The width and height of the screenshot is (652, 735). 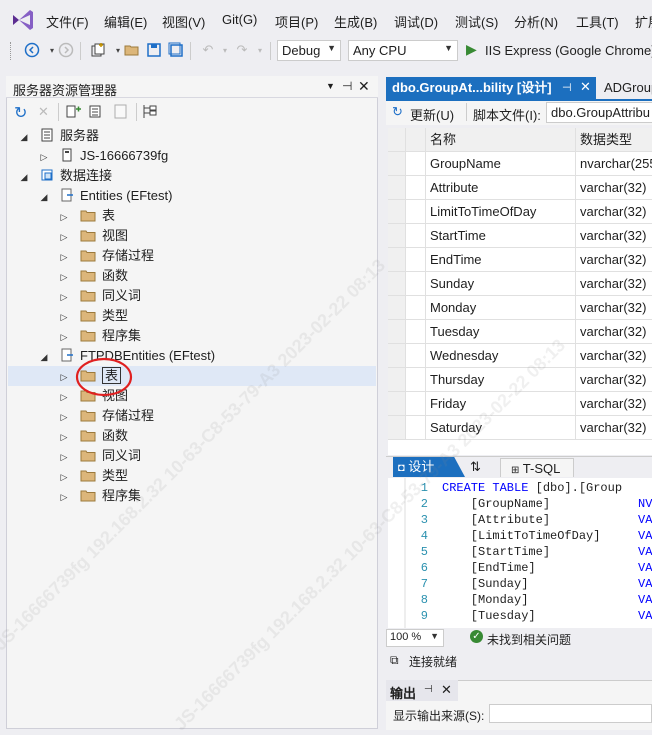 I want to click on run-target-label: IIS Express (Google Chrome), so click(x=568, y=50).